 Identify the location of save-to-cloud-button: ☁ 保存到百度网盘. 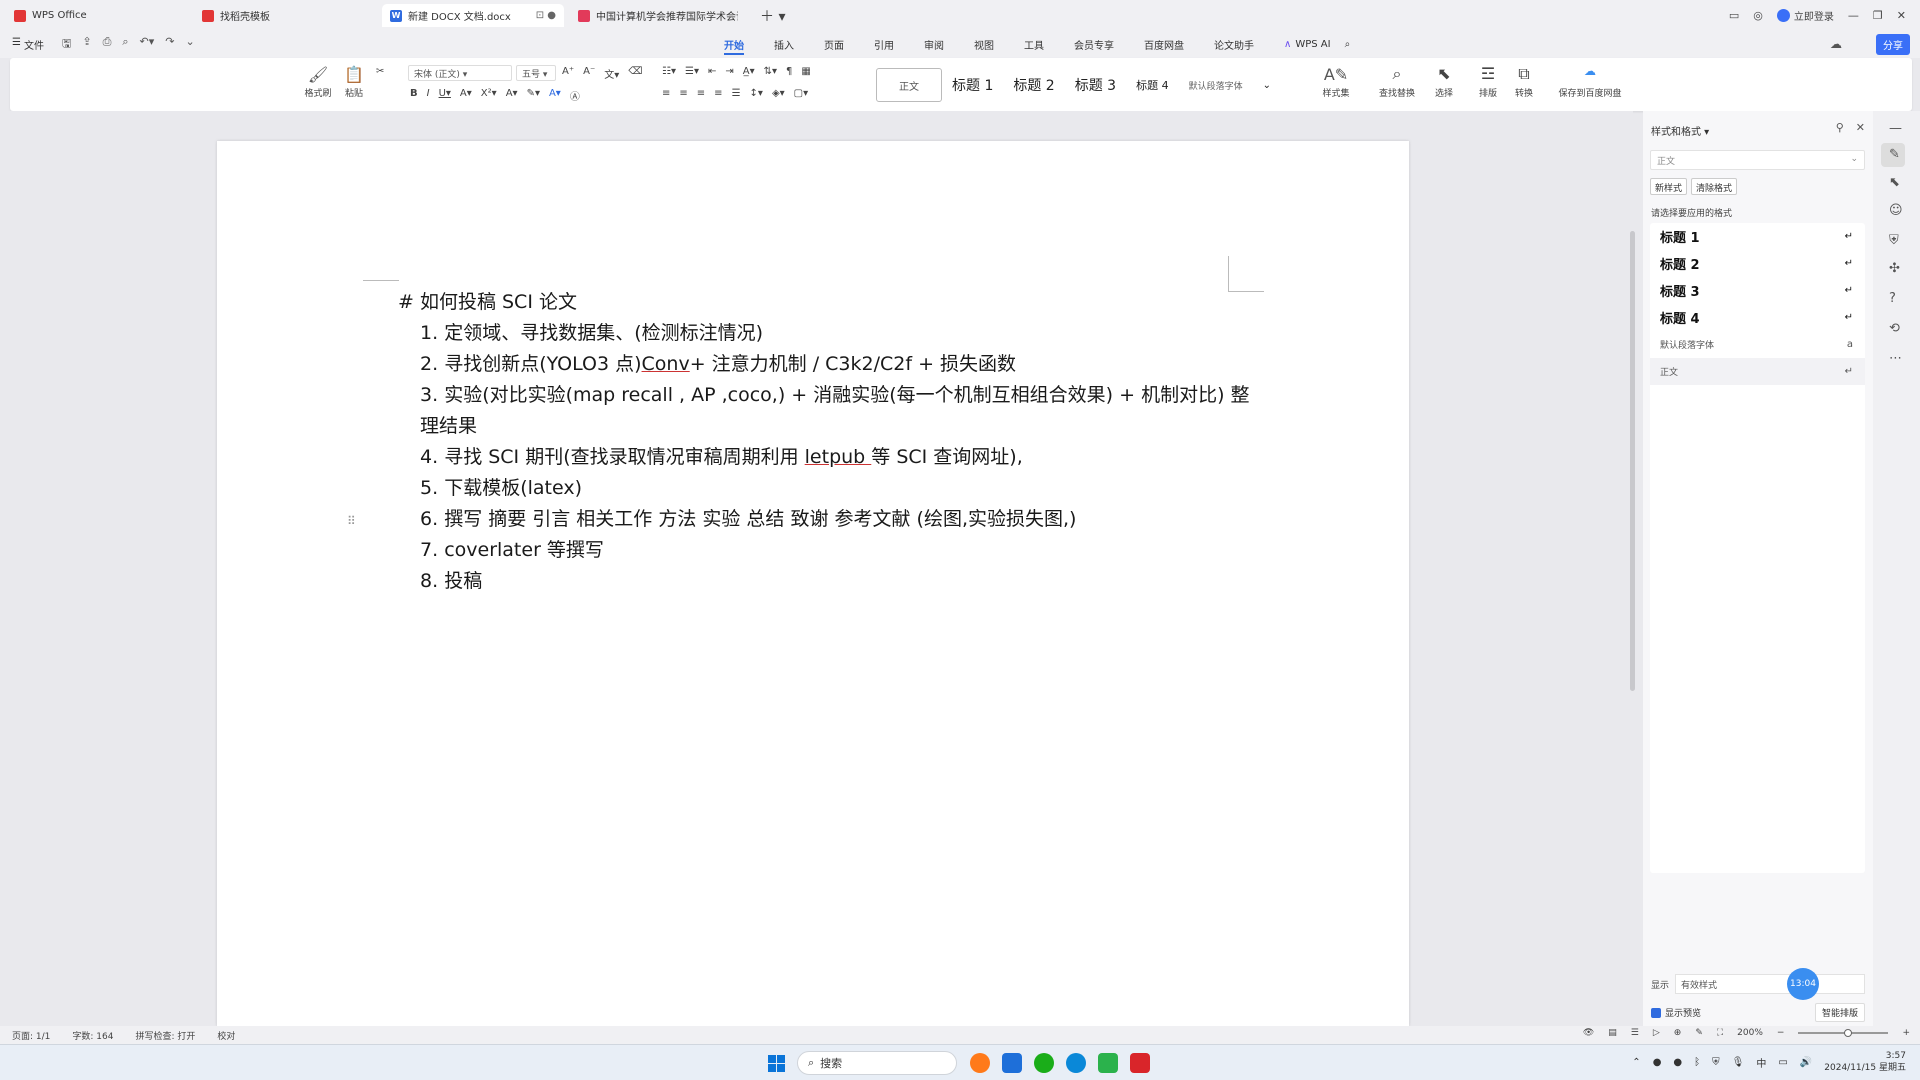
(1590, 81).